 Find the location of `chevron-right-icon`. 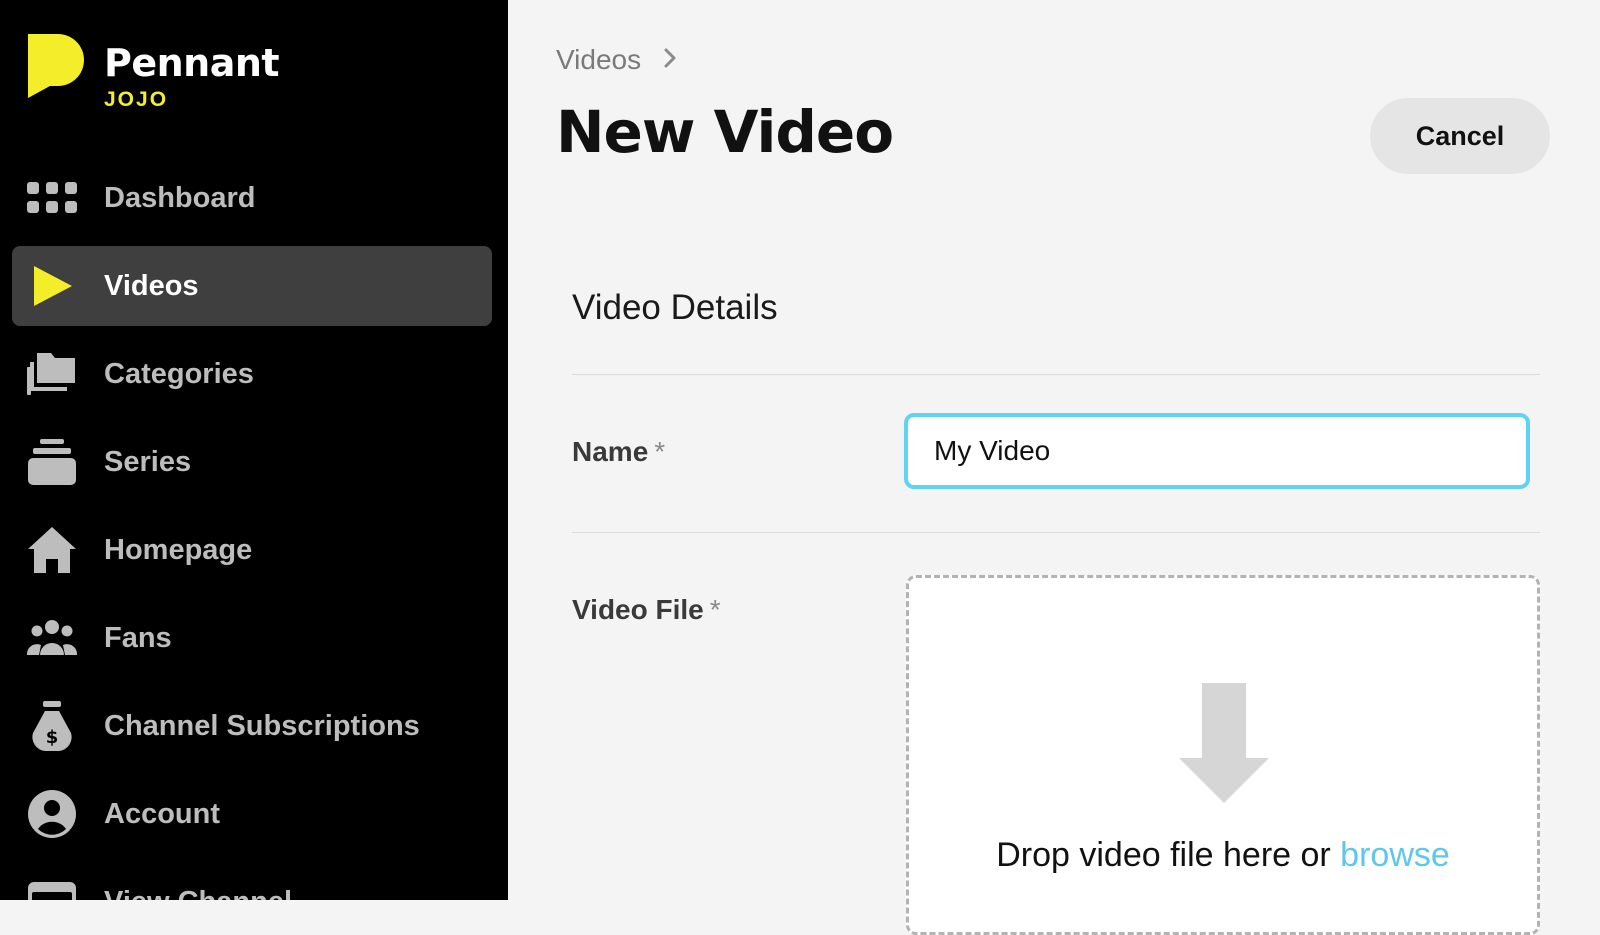

chevron-right-icon is located at coordinates (670, 60).